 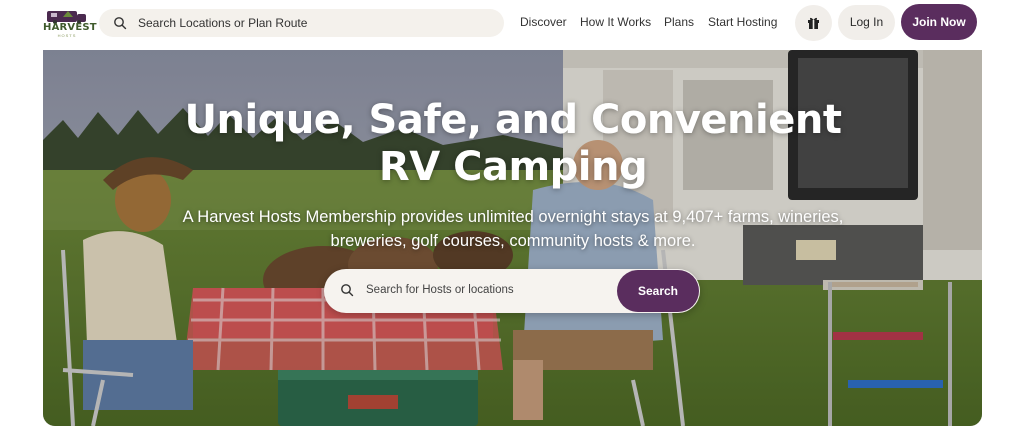 What do you see at coordinates (679, 22) in the screenshot?
I see `nav-plans: Plans` at bounding box center [679, 22].